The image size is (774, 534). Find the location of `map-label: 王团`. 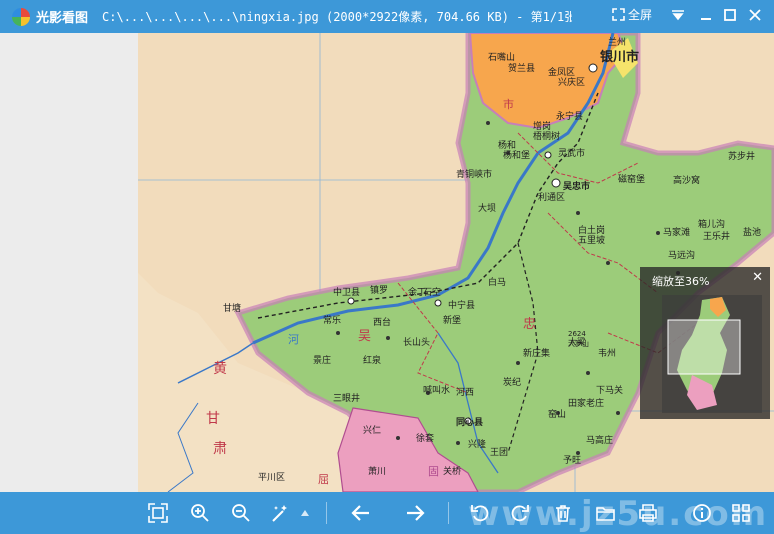

map-label: 王团 is located at coordinates (499, 452).